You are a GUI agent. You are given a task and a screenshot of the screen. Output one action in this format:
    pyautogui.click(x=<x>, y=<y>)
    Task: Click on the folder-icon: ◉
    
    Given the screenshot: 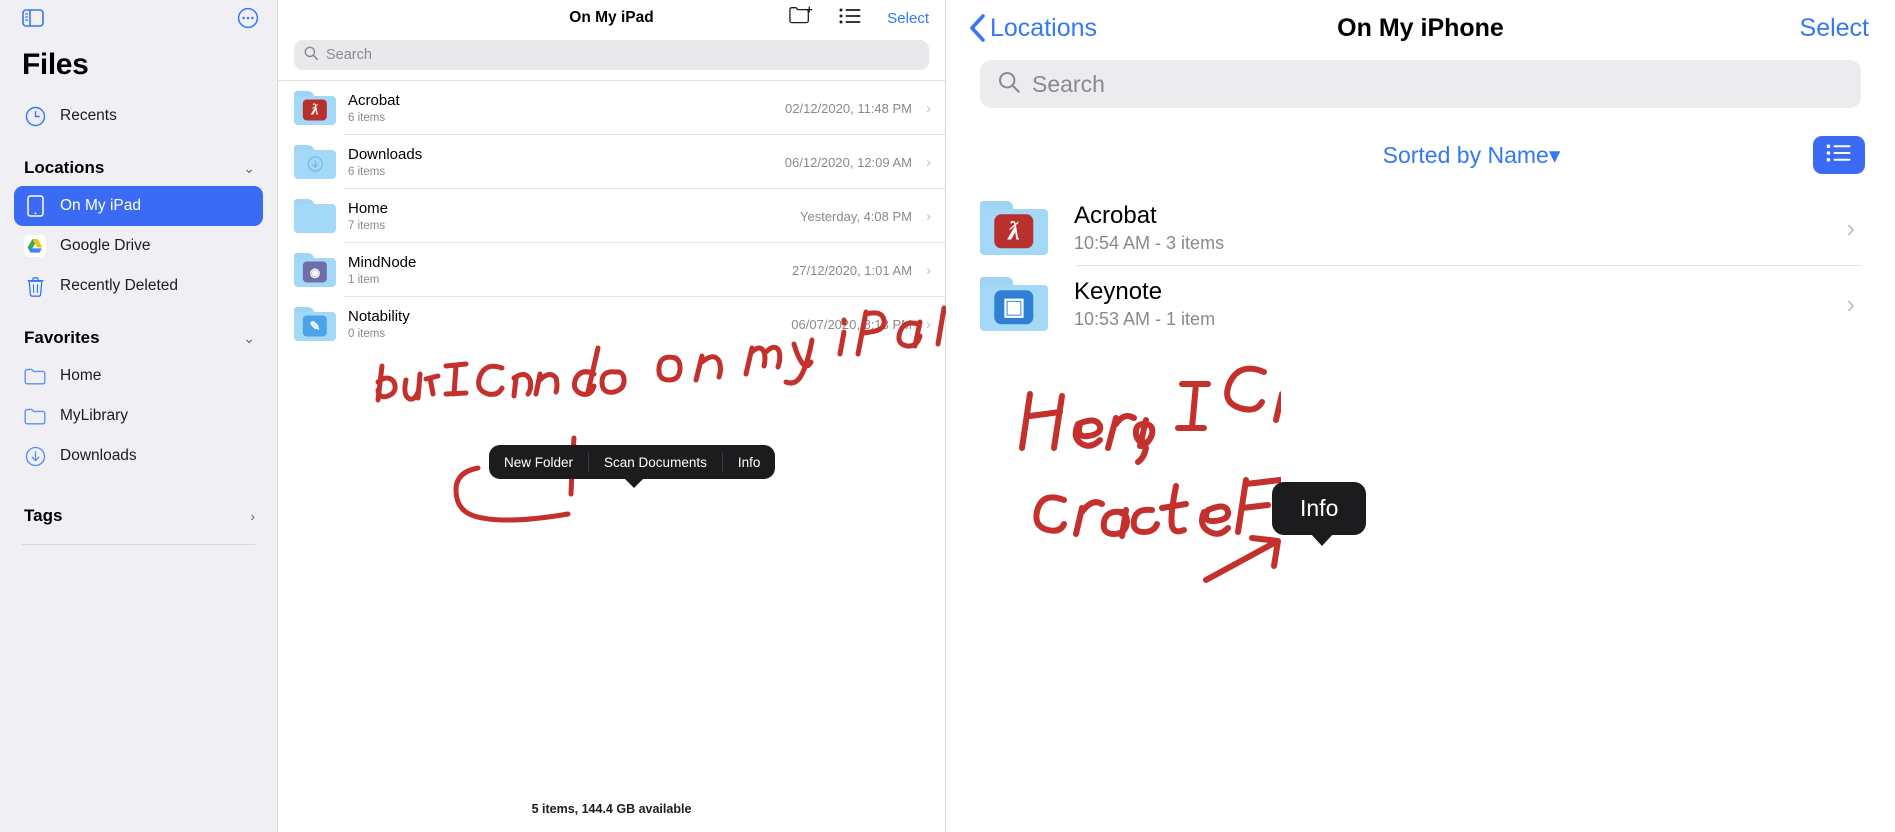 What is the action you would take?
    pyautogui.click(x=315, y=270)
    